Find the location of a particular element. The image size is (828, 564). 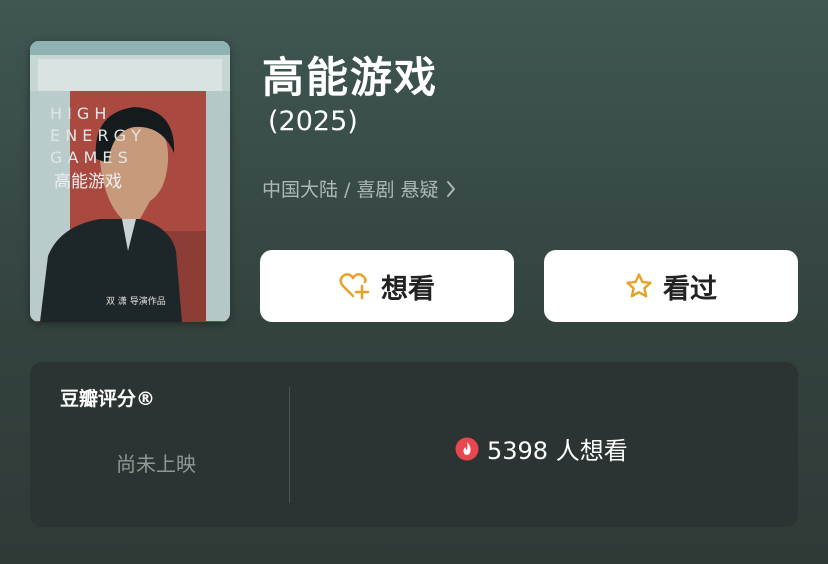

douban-rating-label: 豆瓣评分® is located at coordinates (108, 399).